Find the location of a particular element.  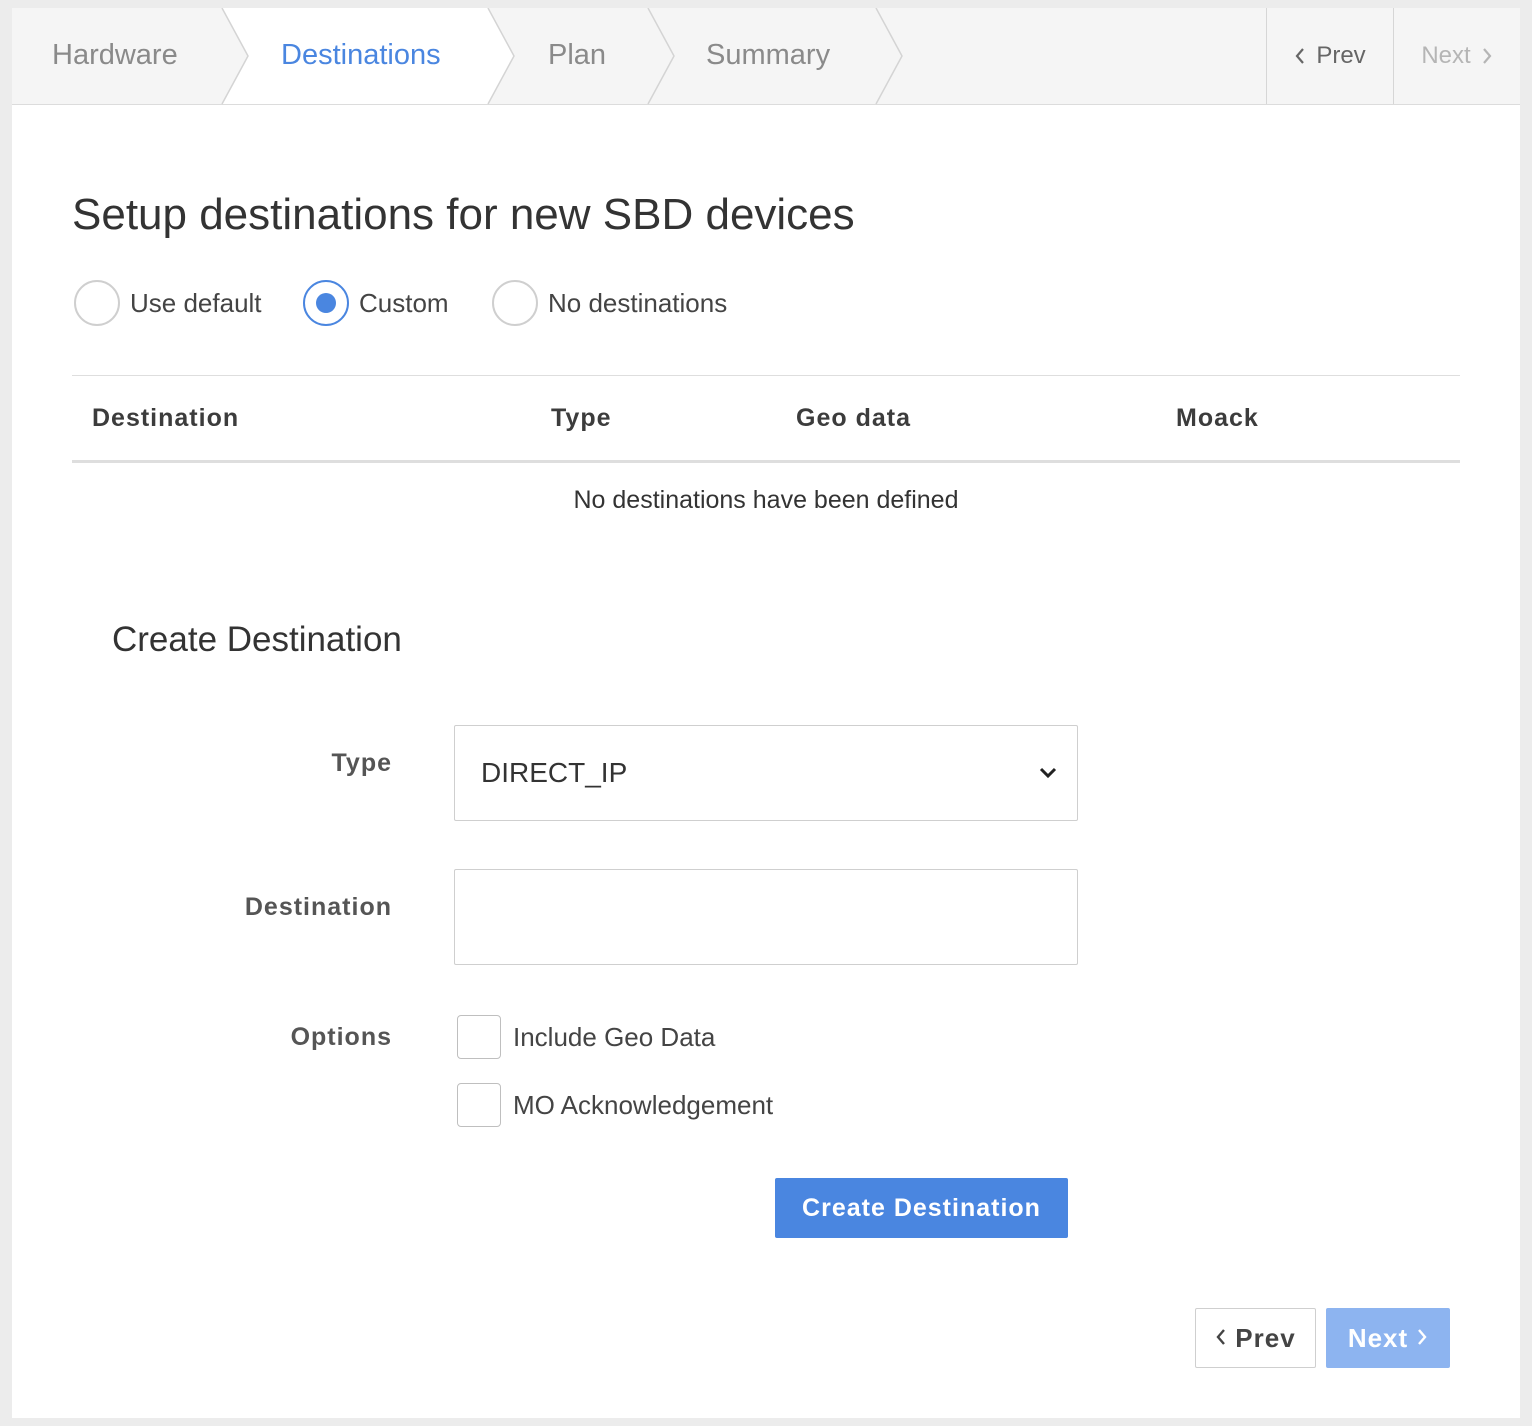

radio-custom: Custom is located at coordinates (376, 303).